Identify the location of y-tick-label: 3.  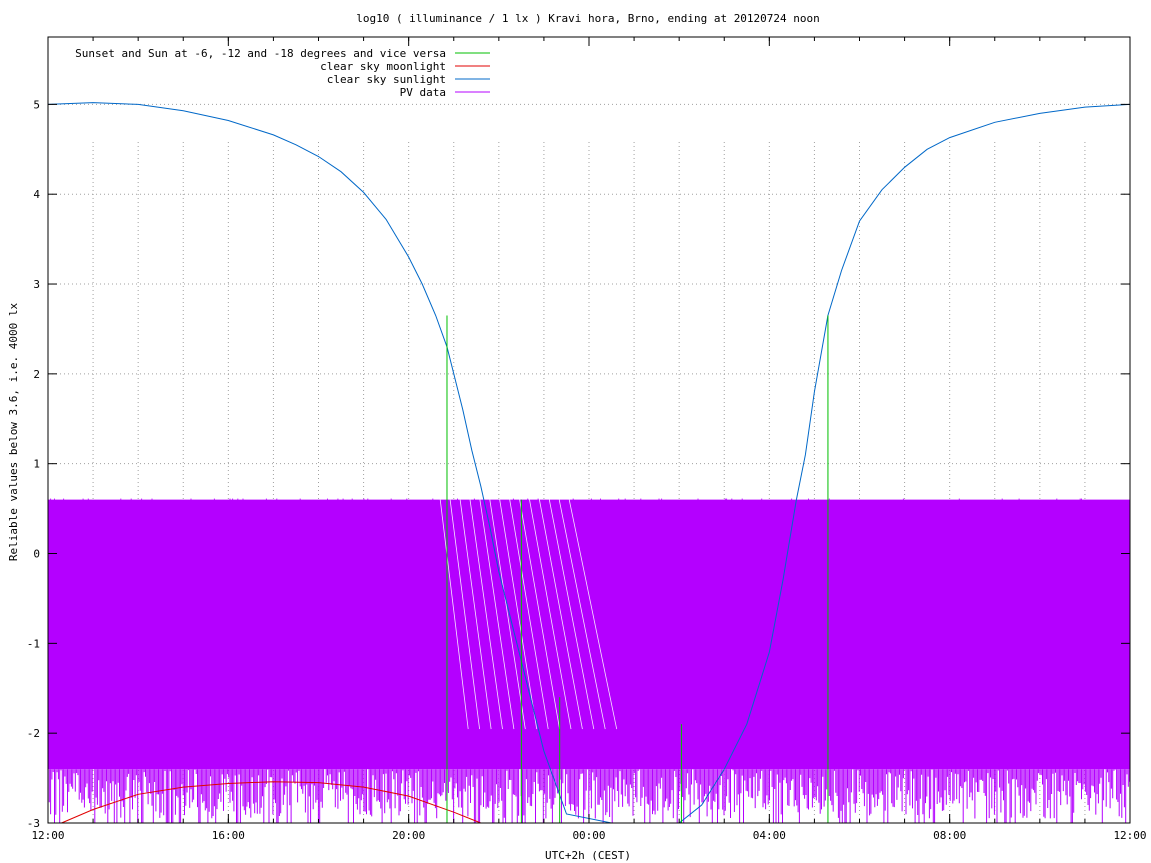
(36, 284).